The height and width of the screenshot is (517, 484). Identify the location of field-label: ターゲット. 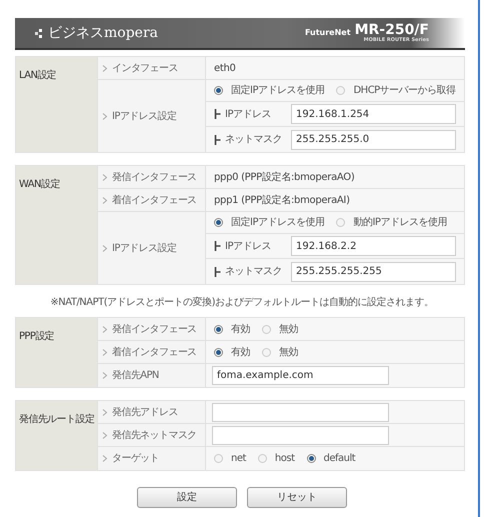
(136, 459).